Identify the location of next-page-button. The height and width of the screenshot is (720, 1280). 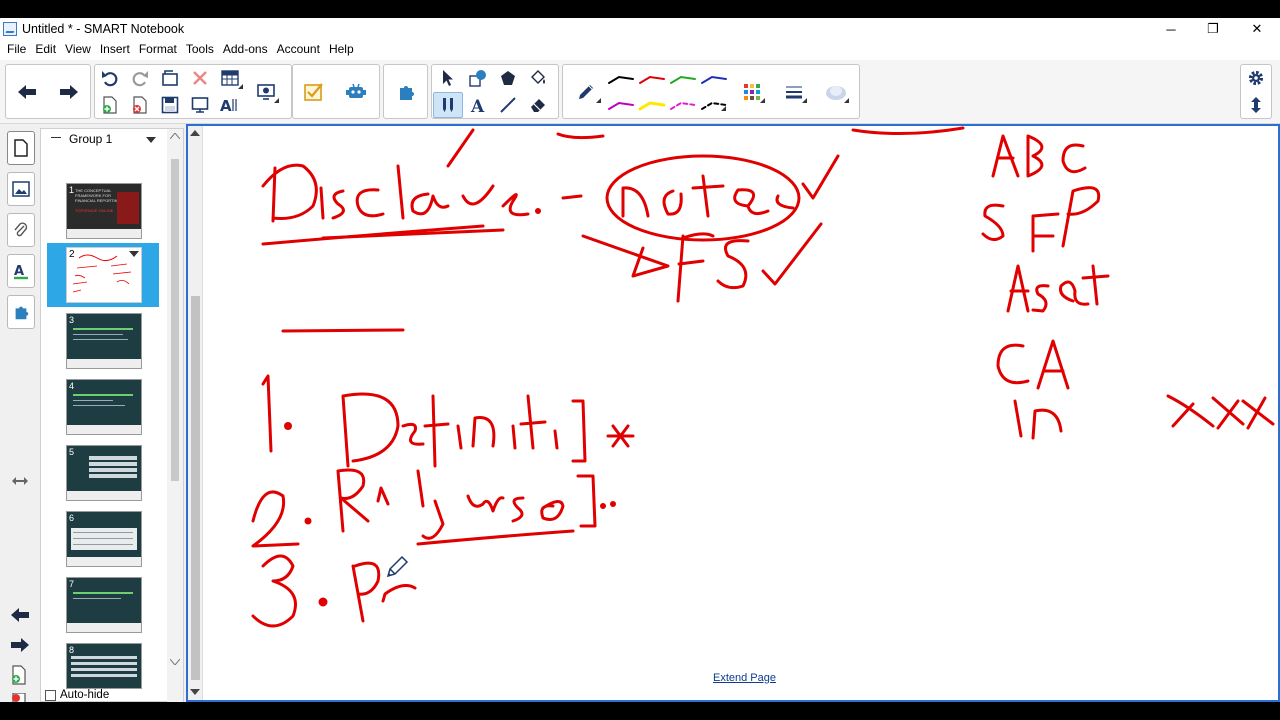
(69, 92).